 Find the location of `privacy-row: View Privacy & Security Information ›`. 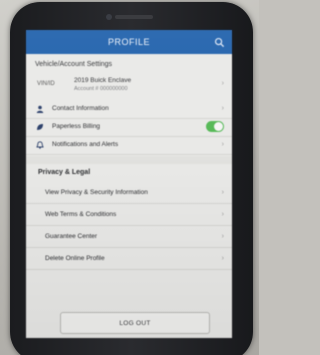

privacy-row: View Privacy & Security Information › is located at coordinates (129, 193).